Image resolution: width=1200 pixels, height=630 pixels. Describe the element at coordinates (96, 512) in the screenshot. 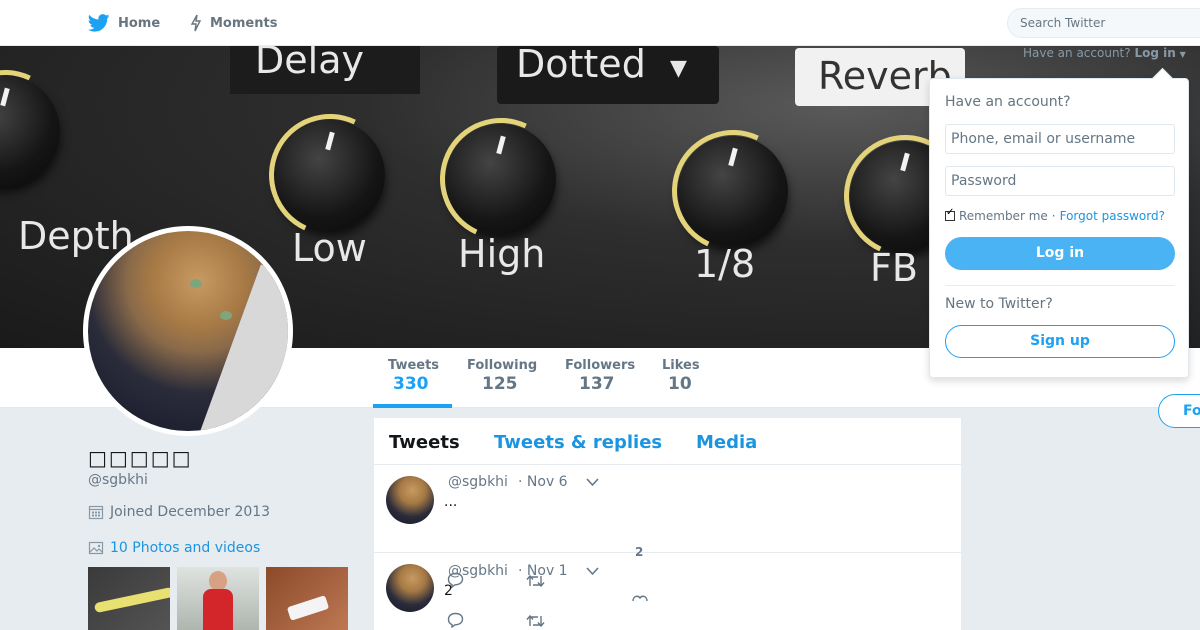

I see `calendar-icon` at that location.